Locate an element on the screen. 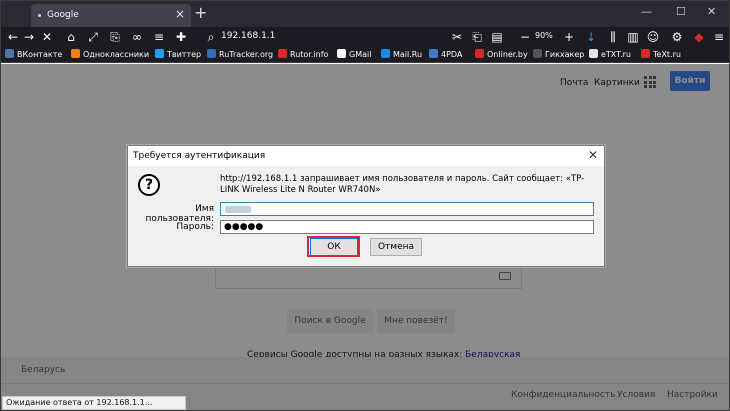  ok-highlight-frame is located at coordinates (333, 246).